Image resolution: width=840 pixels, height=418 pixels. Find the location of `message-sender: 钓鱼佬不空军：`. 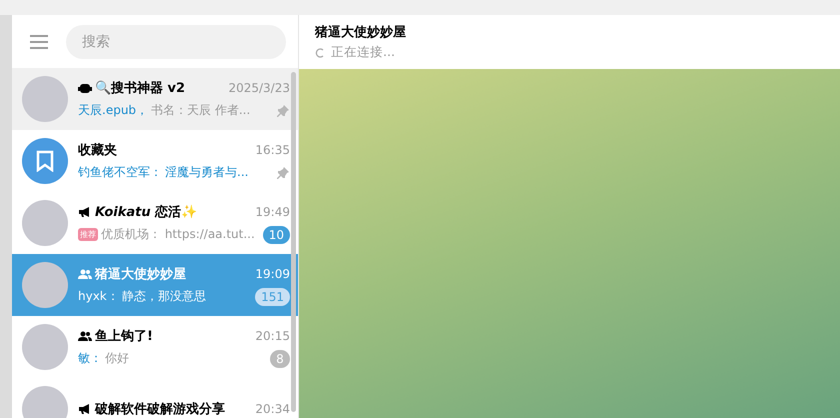

message-sender: 钓鱼佬不空军： is located at coordinates (120, 172).